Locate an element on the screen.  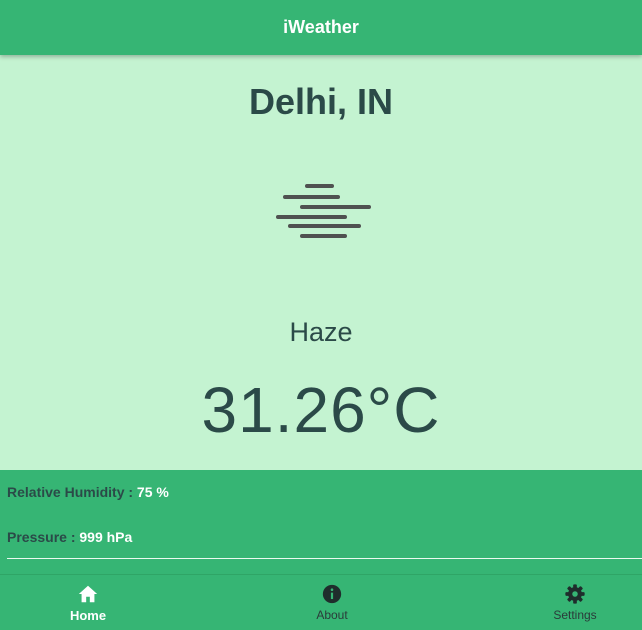
divider is located at coordinates (324, 558).